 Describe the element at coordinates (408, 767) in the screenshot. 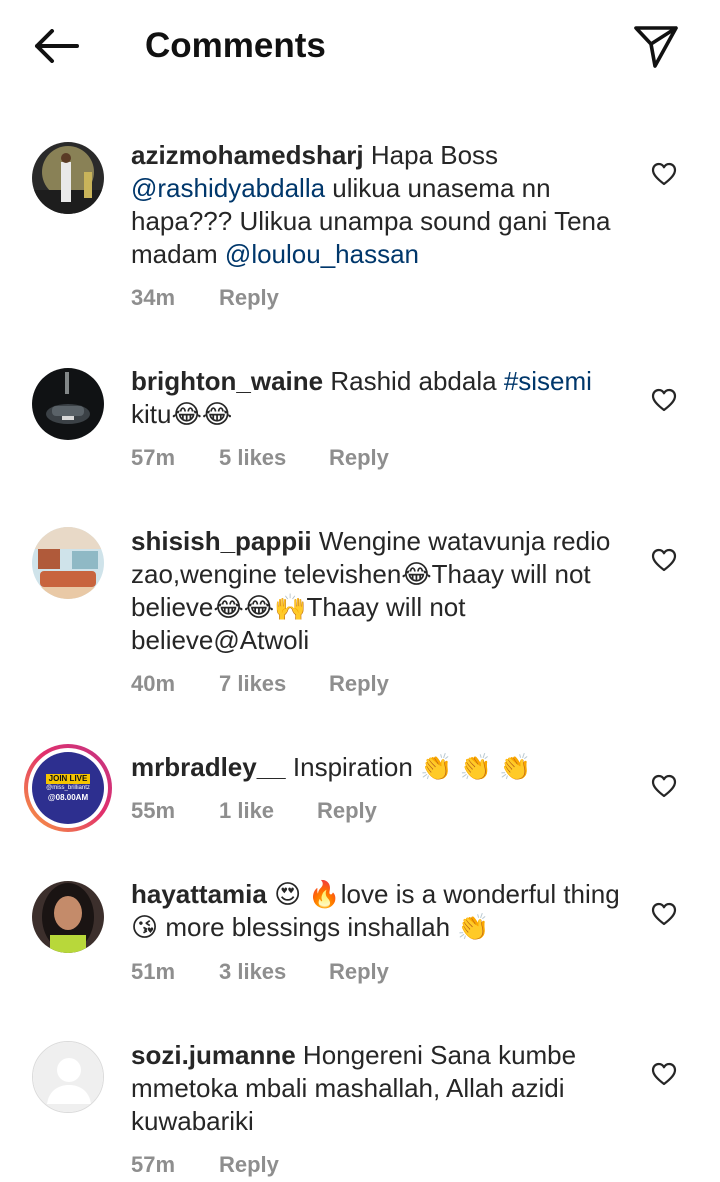

I see `comment-body-text: Inspiration 👏 👏 👏` at that location.